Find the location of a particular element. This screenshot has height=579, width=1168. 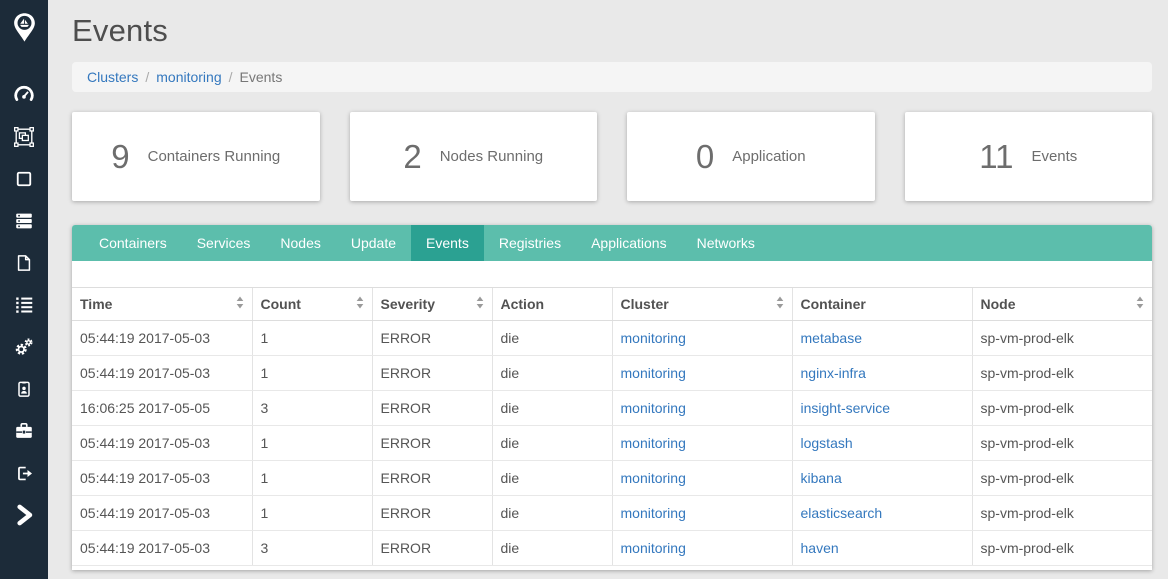

container-square-icon is located at coordinates (24, 179).